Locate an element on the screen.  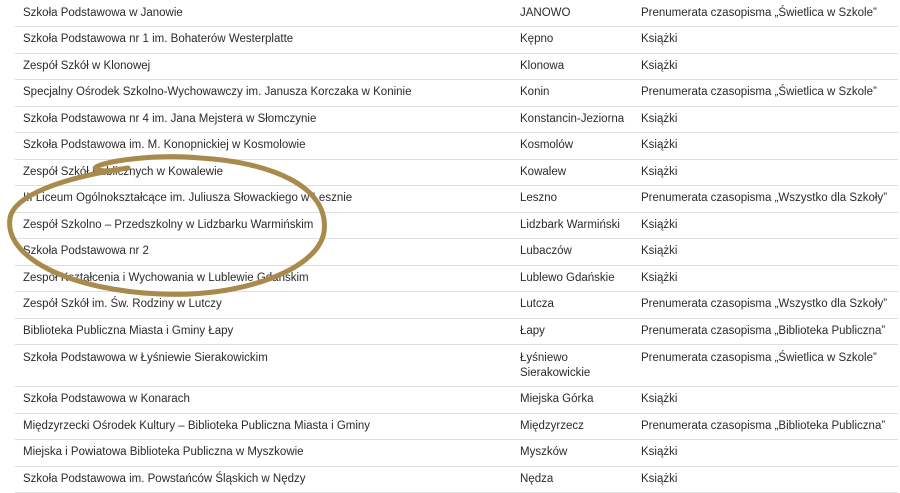
table-row: Zespół Szkół w Klonowej Klonowa Książki is located at coordinates (456, 66).